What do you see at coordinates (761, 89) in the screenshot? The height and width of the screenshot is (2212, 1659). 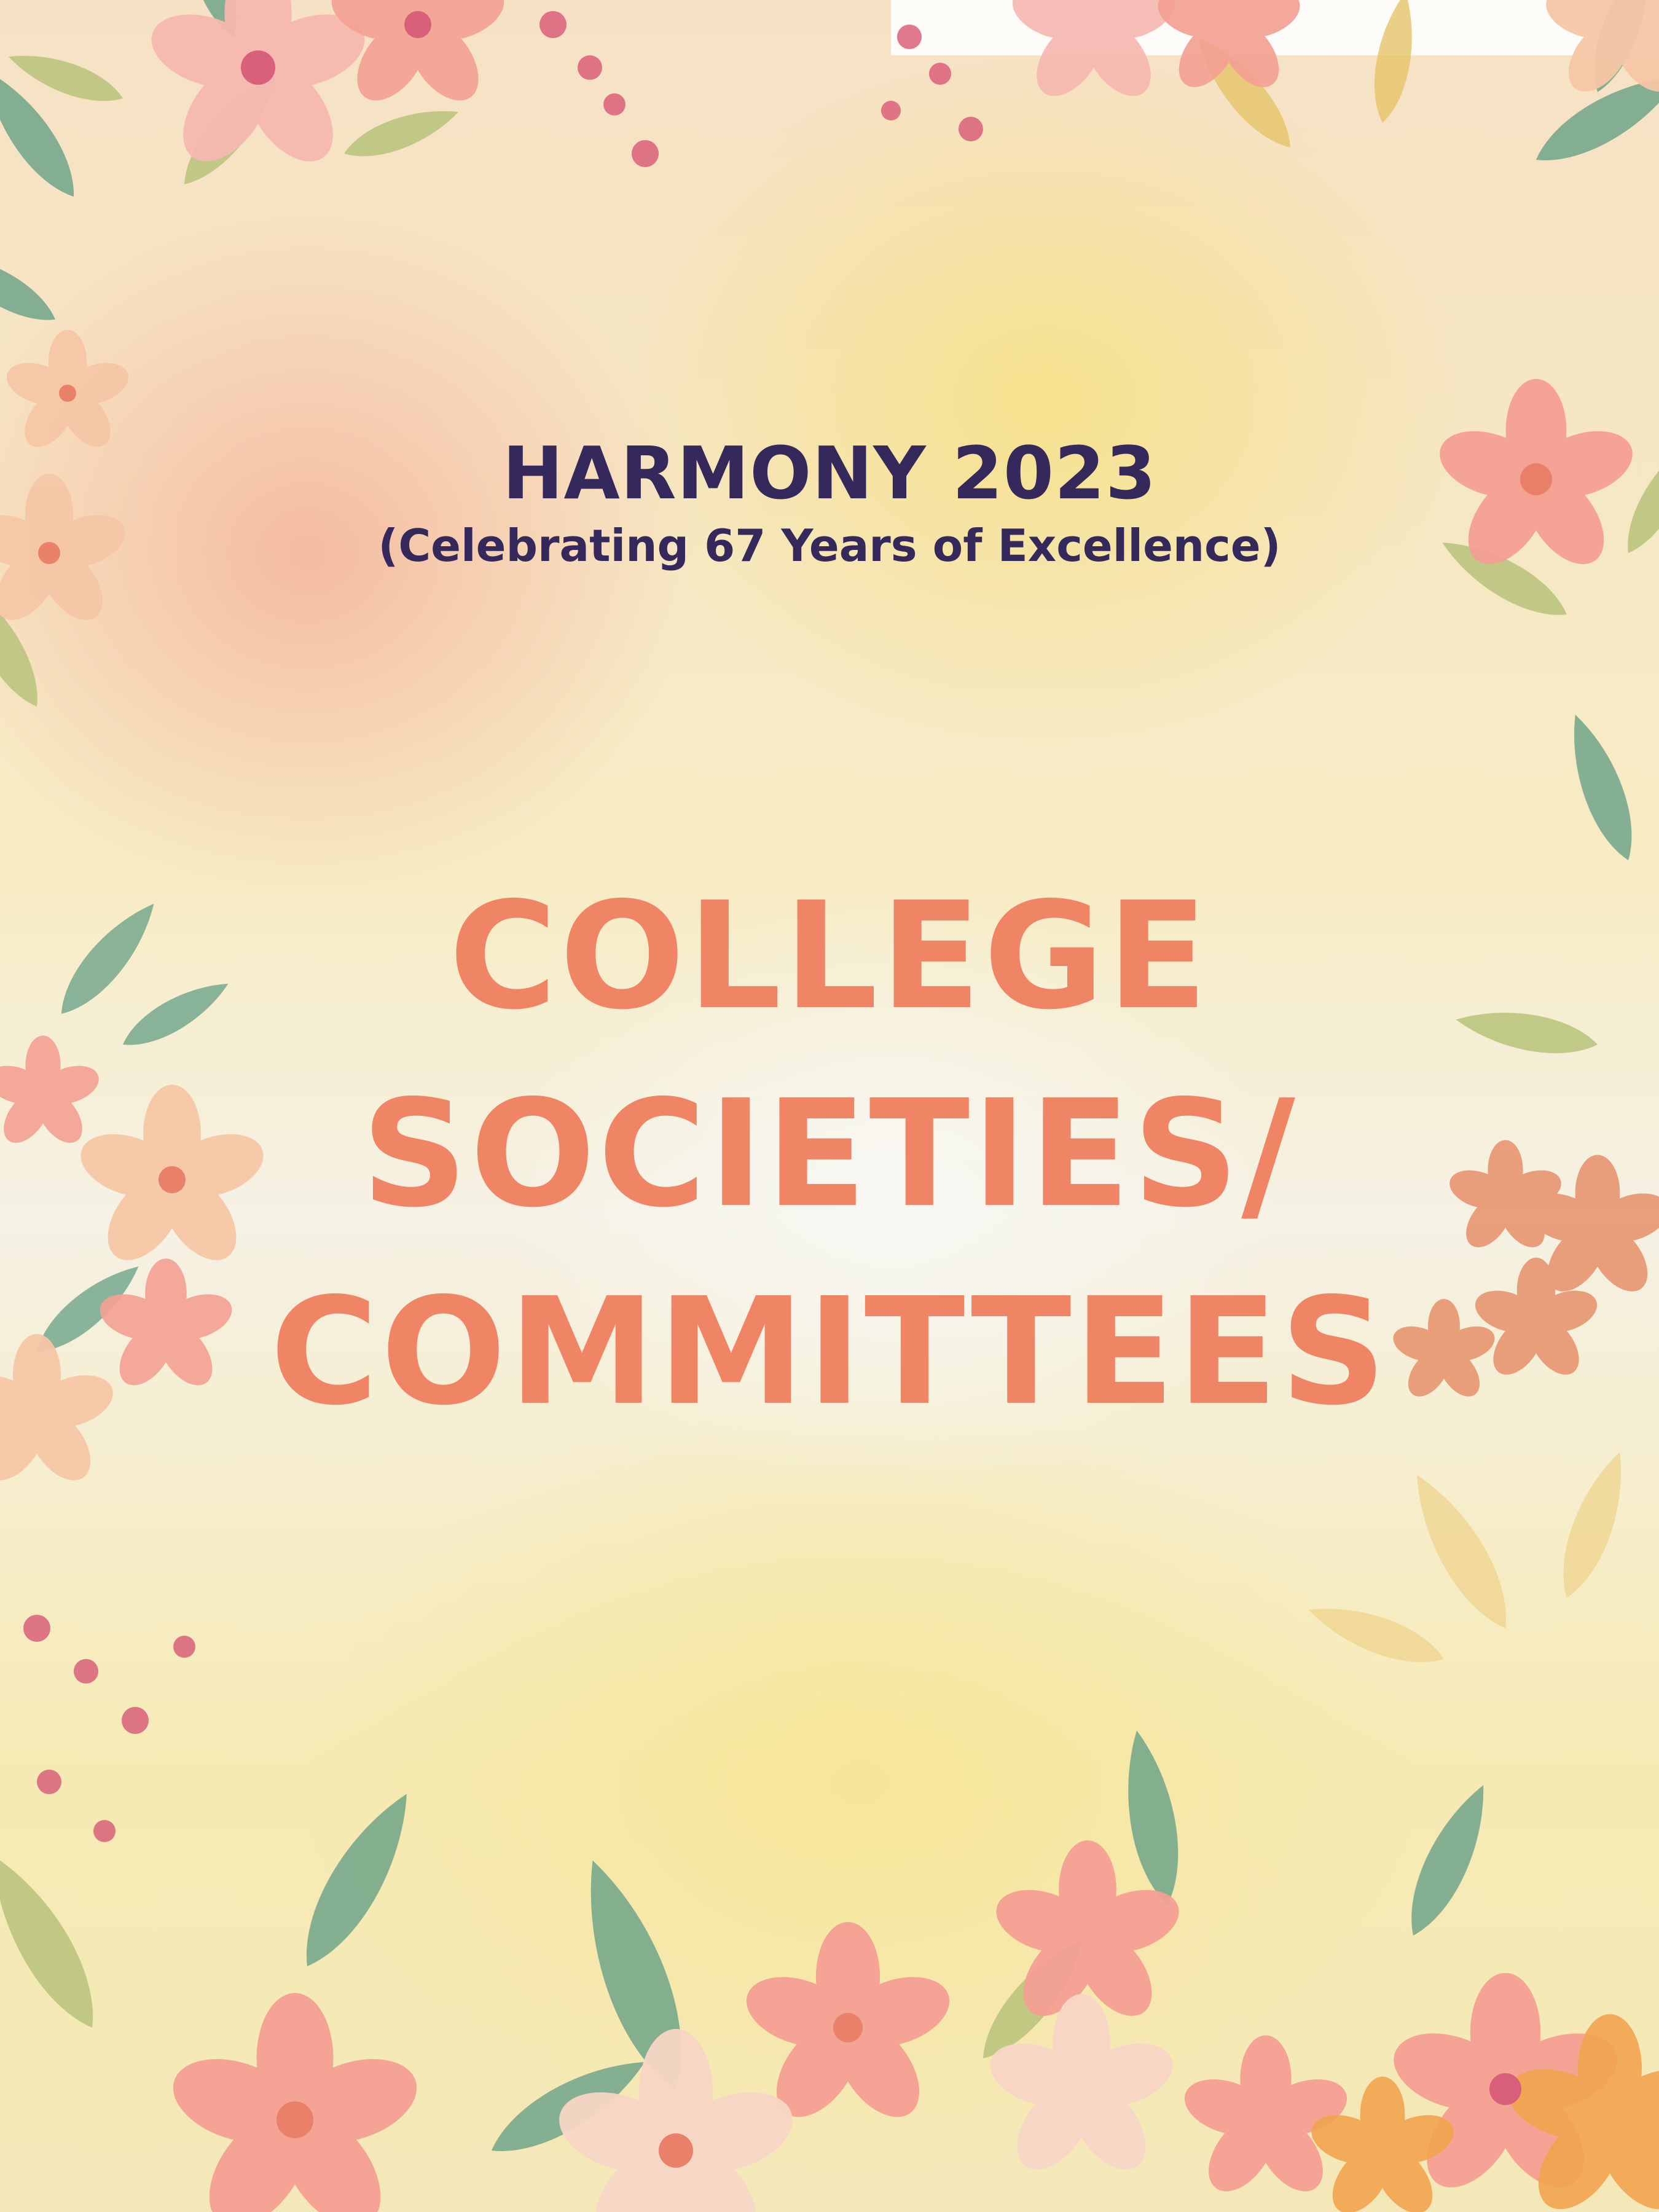 I see `berry-branch-icon` at bounding box center [761, 89].